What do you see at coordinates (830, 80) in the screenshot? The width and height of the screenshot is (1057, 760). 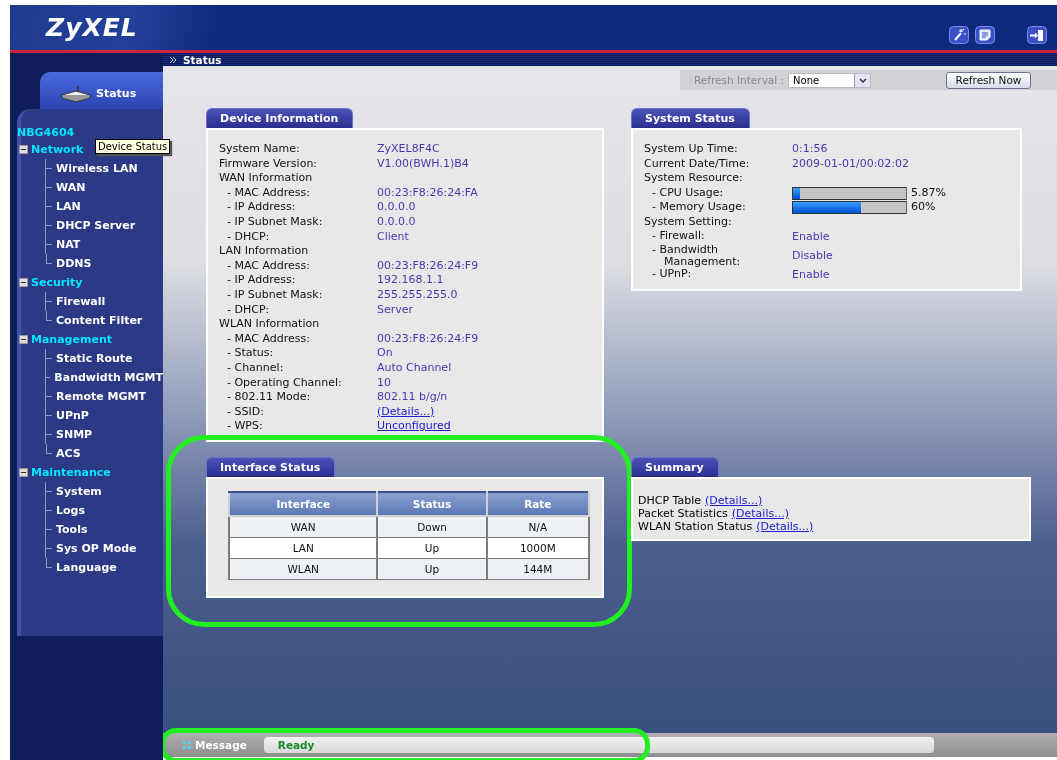 I see `refresh-interval-select: None` at bounding box center [830, 80].